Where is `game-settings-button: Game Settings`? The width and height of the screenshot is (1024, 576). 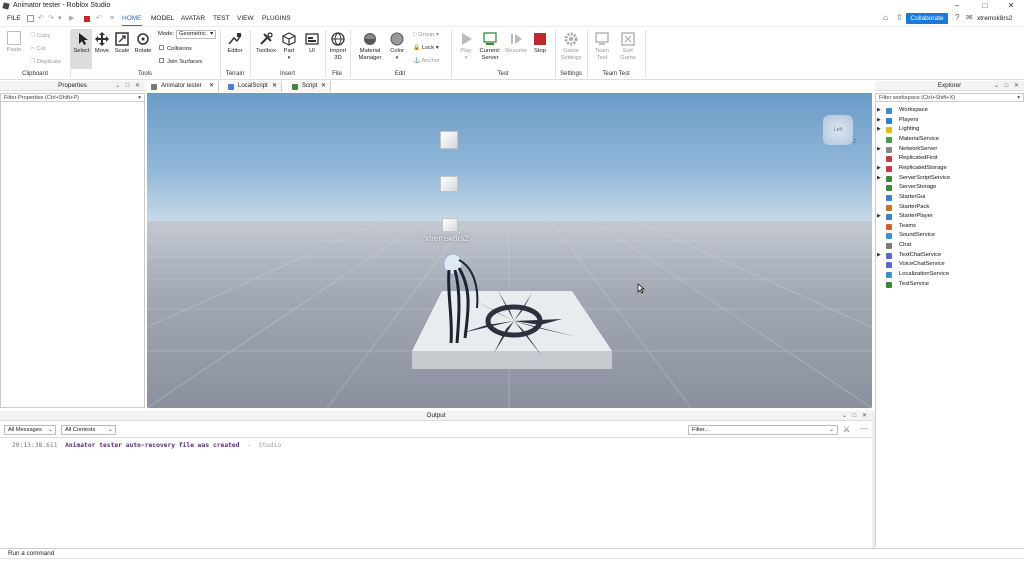 game-settings-button: Game Settings is located at coordinates (571, 47).